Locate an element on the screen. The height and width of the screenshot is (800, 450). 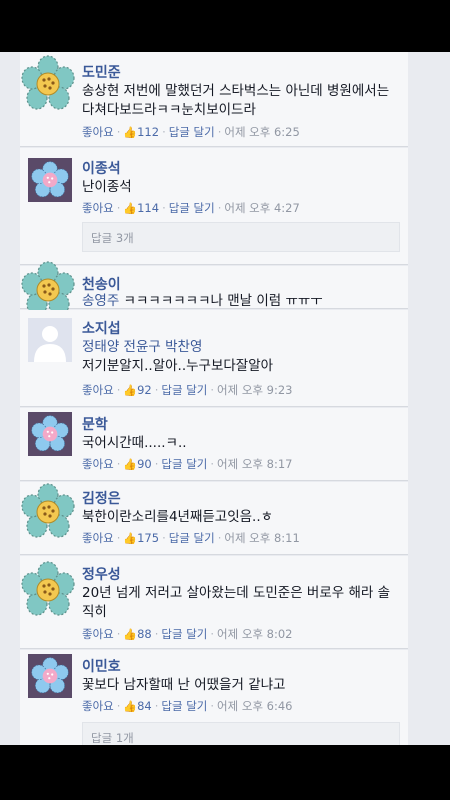
comment-time: 어제 오후 8:02 is located at coordinates (255, 634).